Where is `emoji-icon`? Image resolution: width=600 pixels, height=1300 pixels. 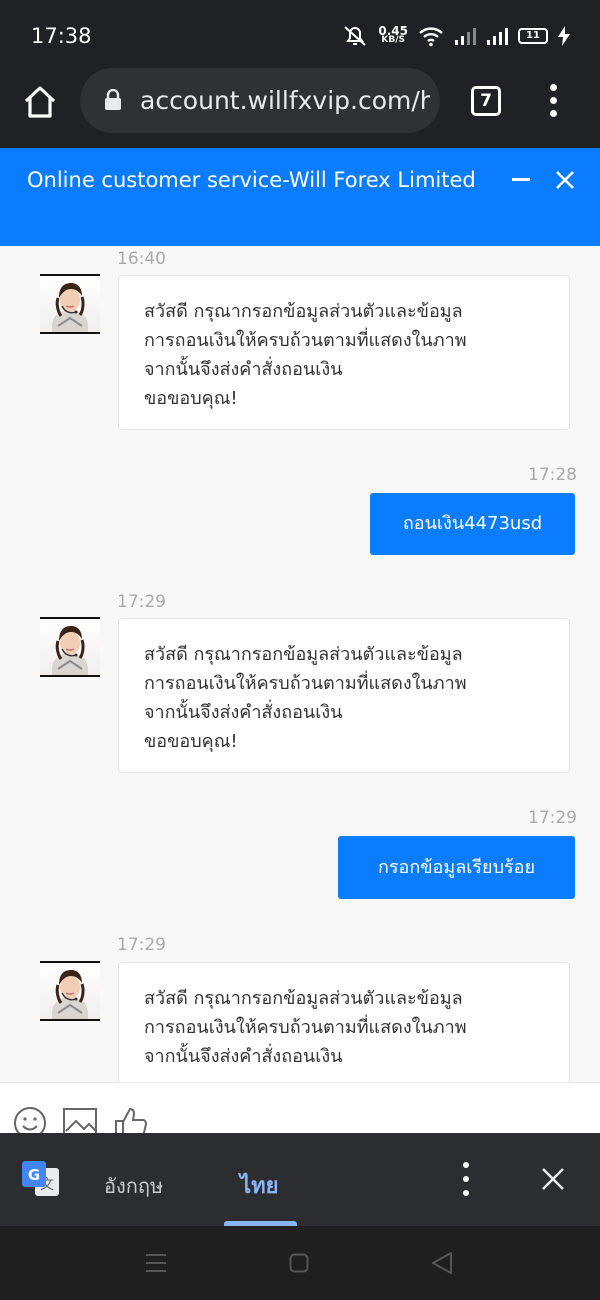
emoji-icon is located at coordinates (30, 1119).